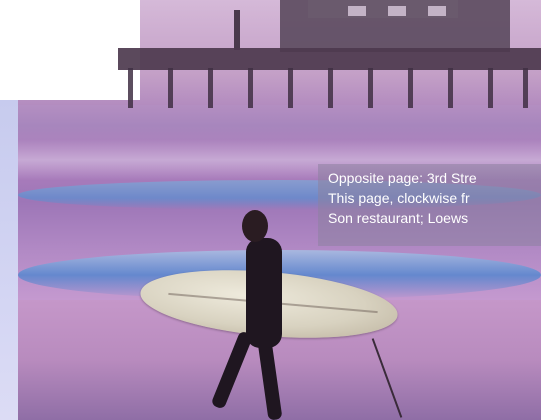 Image resolution: width=541 pixels, height=420 pixels. I want to click on pier-lamp-pole, so click(237, 30).